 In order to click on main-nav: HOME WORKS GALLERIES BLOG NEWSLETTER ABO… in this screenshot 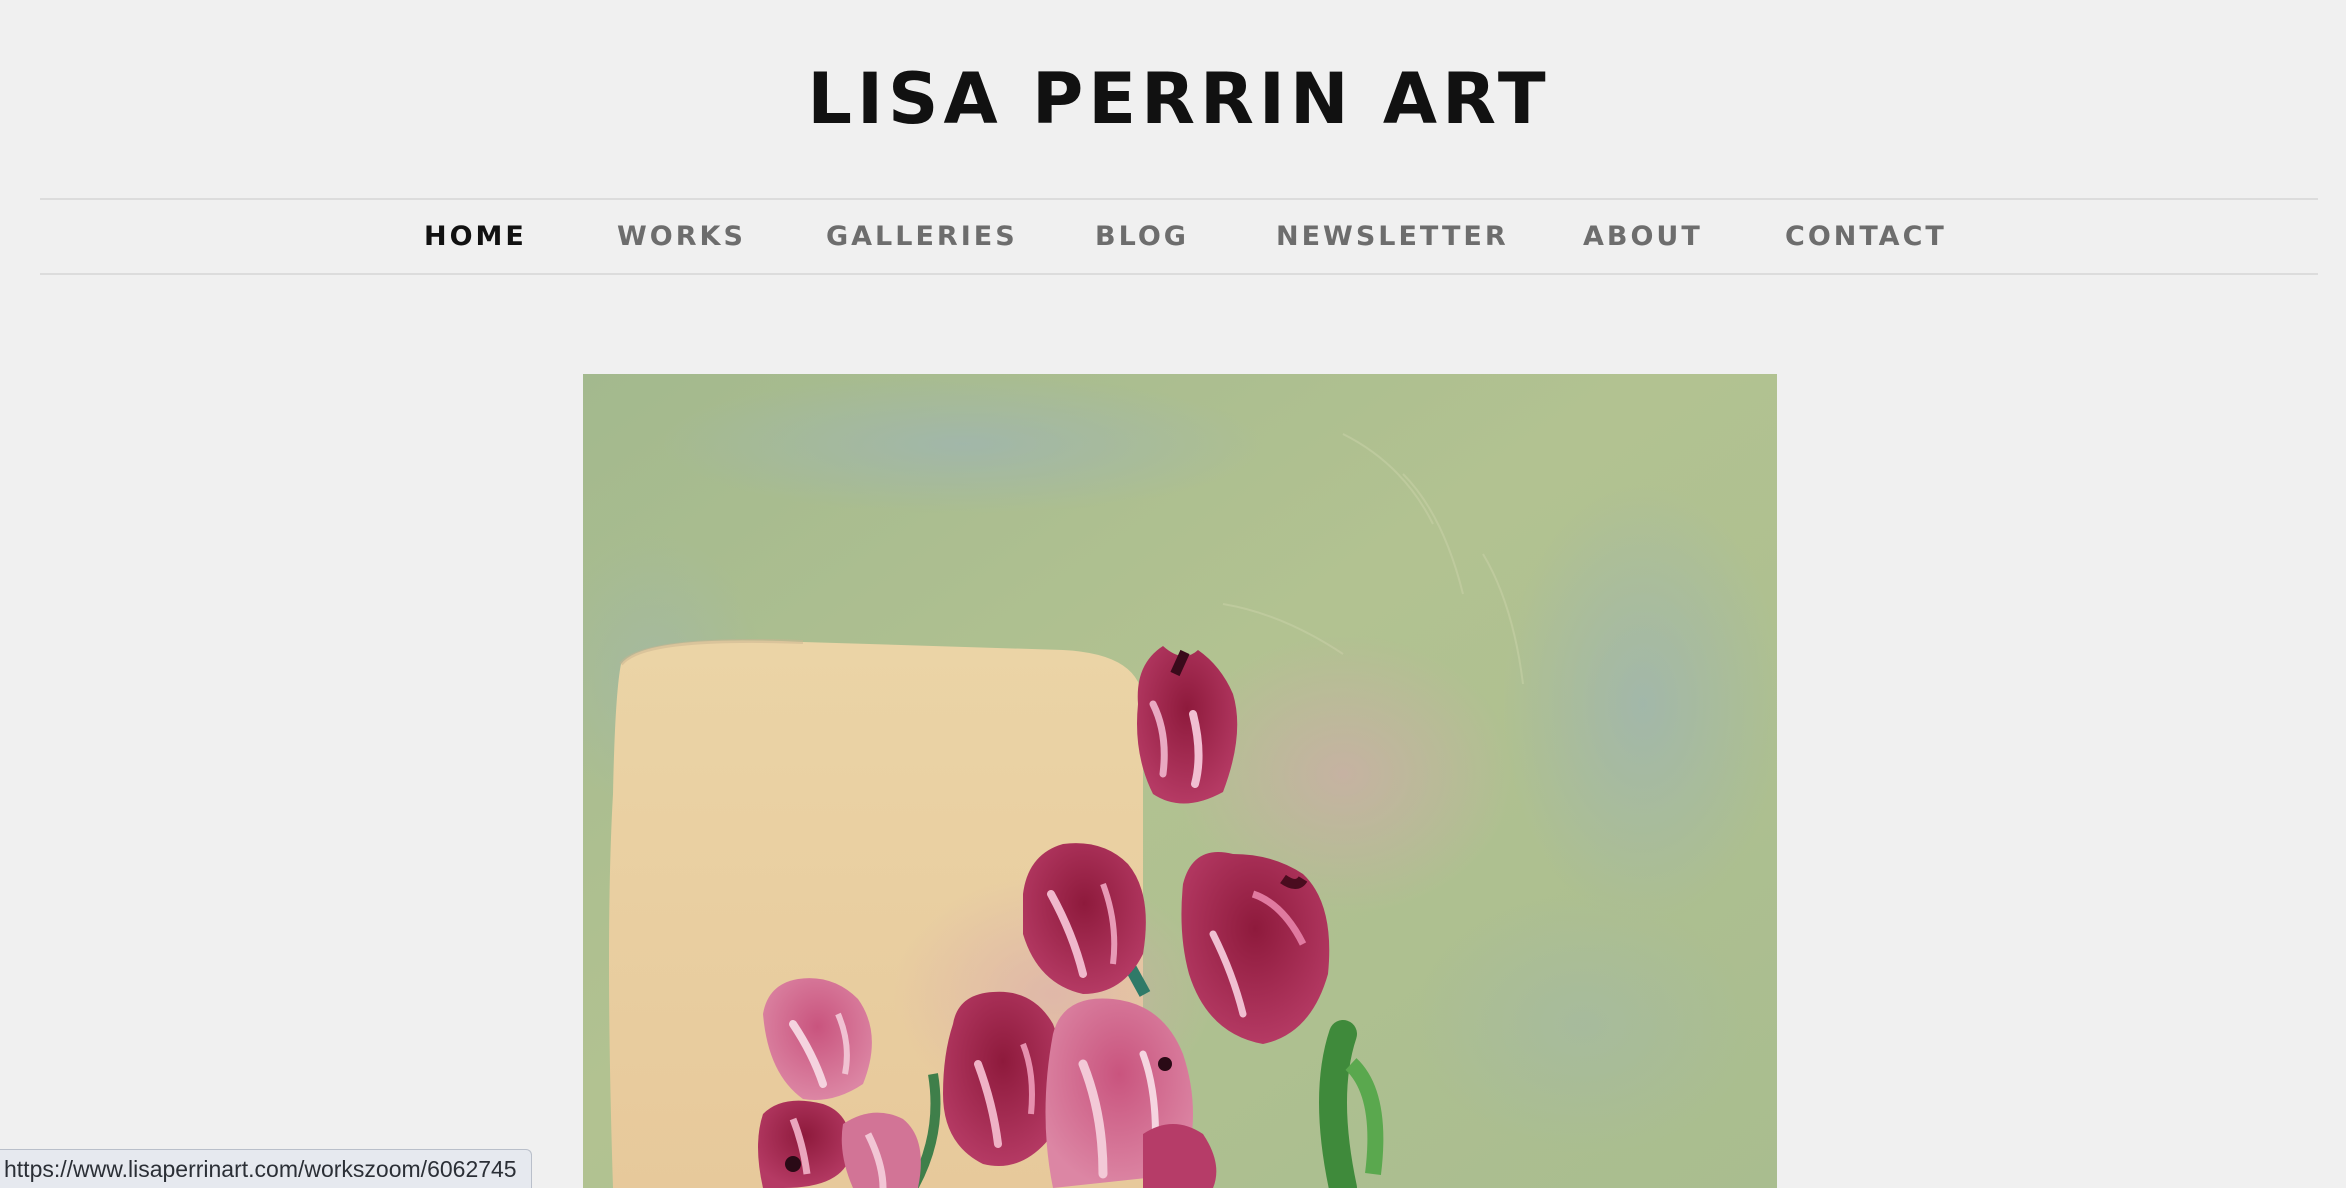, I will do `click(1179, 236)`.